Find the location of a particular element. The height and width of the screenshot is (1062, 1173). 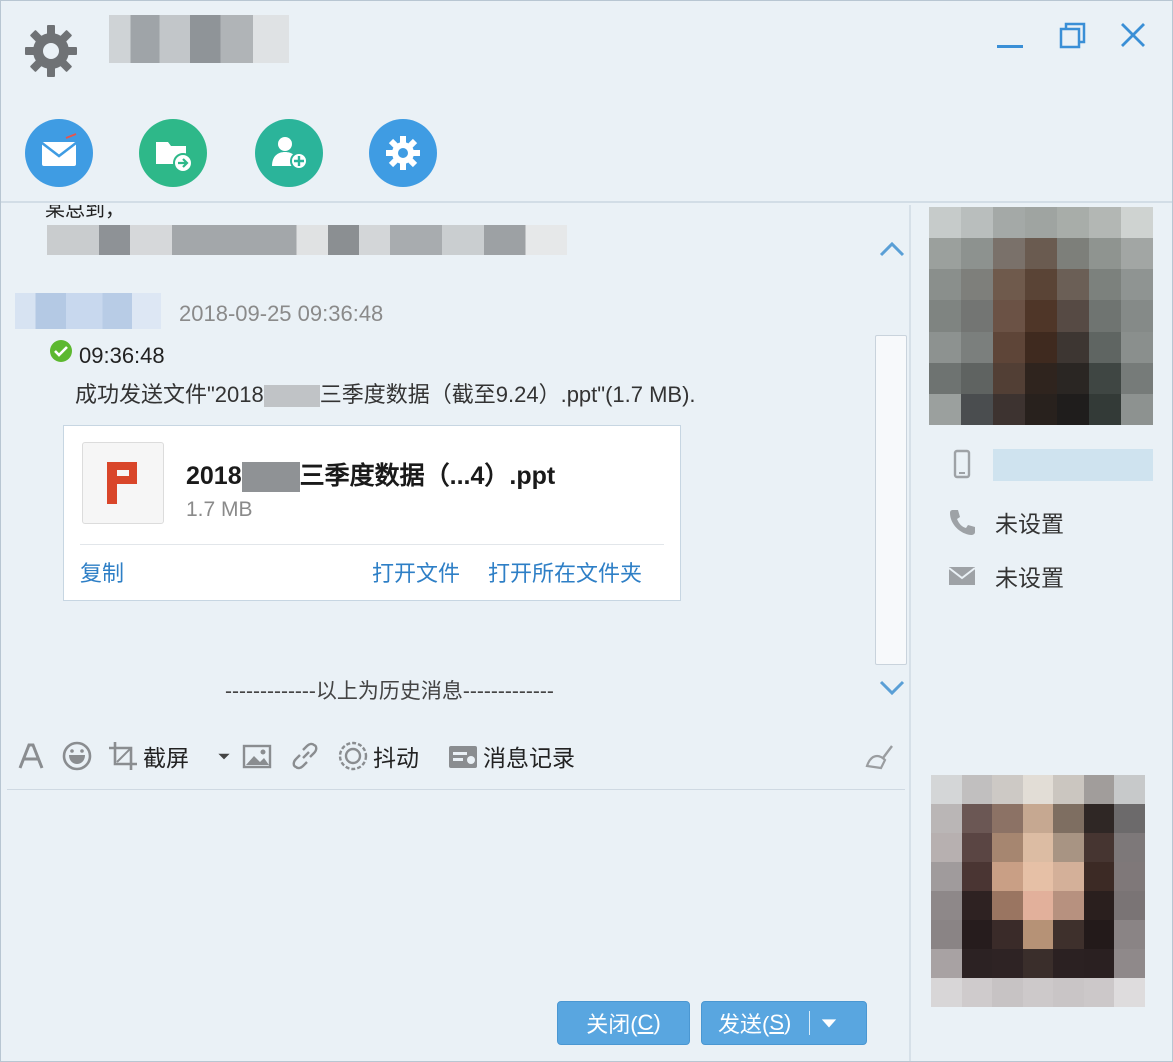

font-button is located at coordinates (31, 756).